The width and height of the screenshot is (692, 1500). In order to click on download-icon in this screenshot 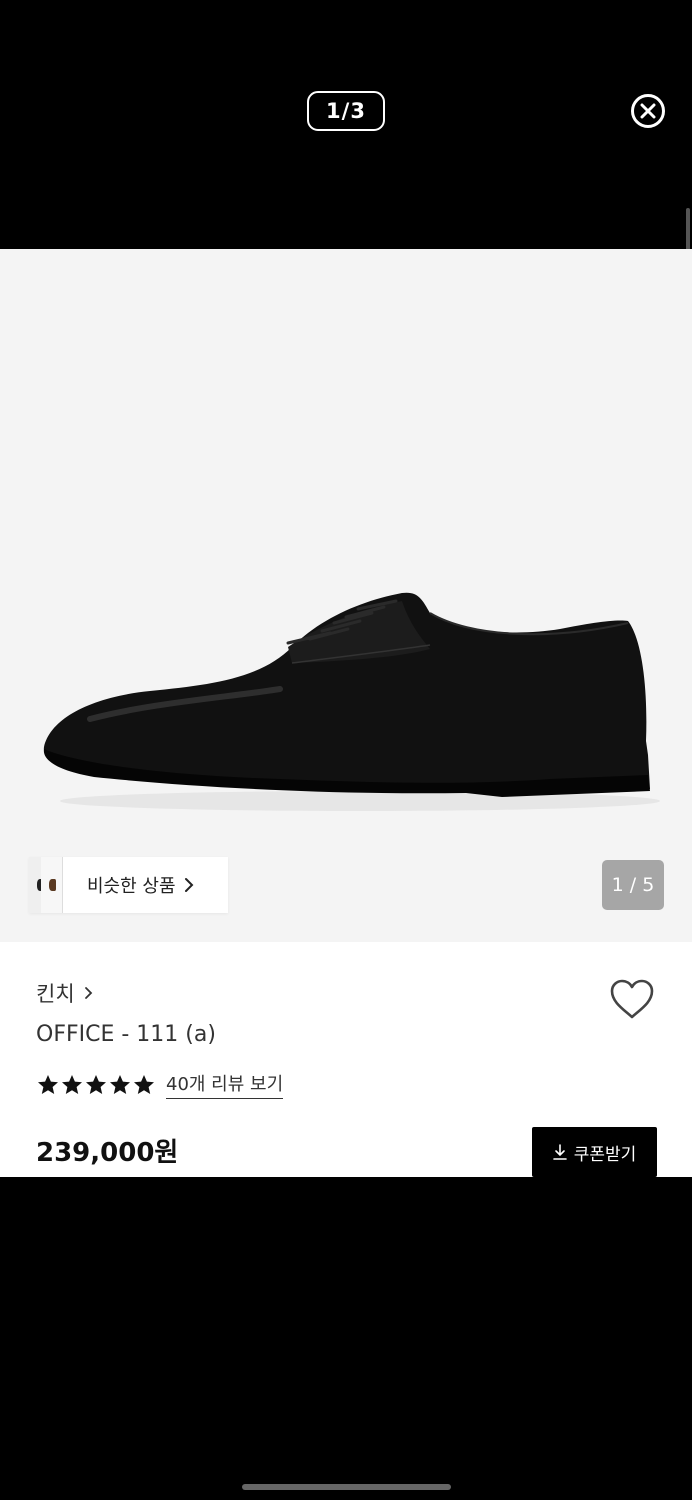, I will do `click(559, 1152)`.